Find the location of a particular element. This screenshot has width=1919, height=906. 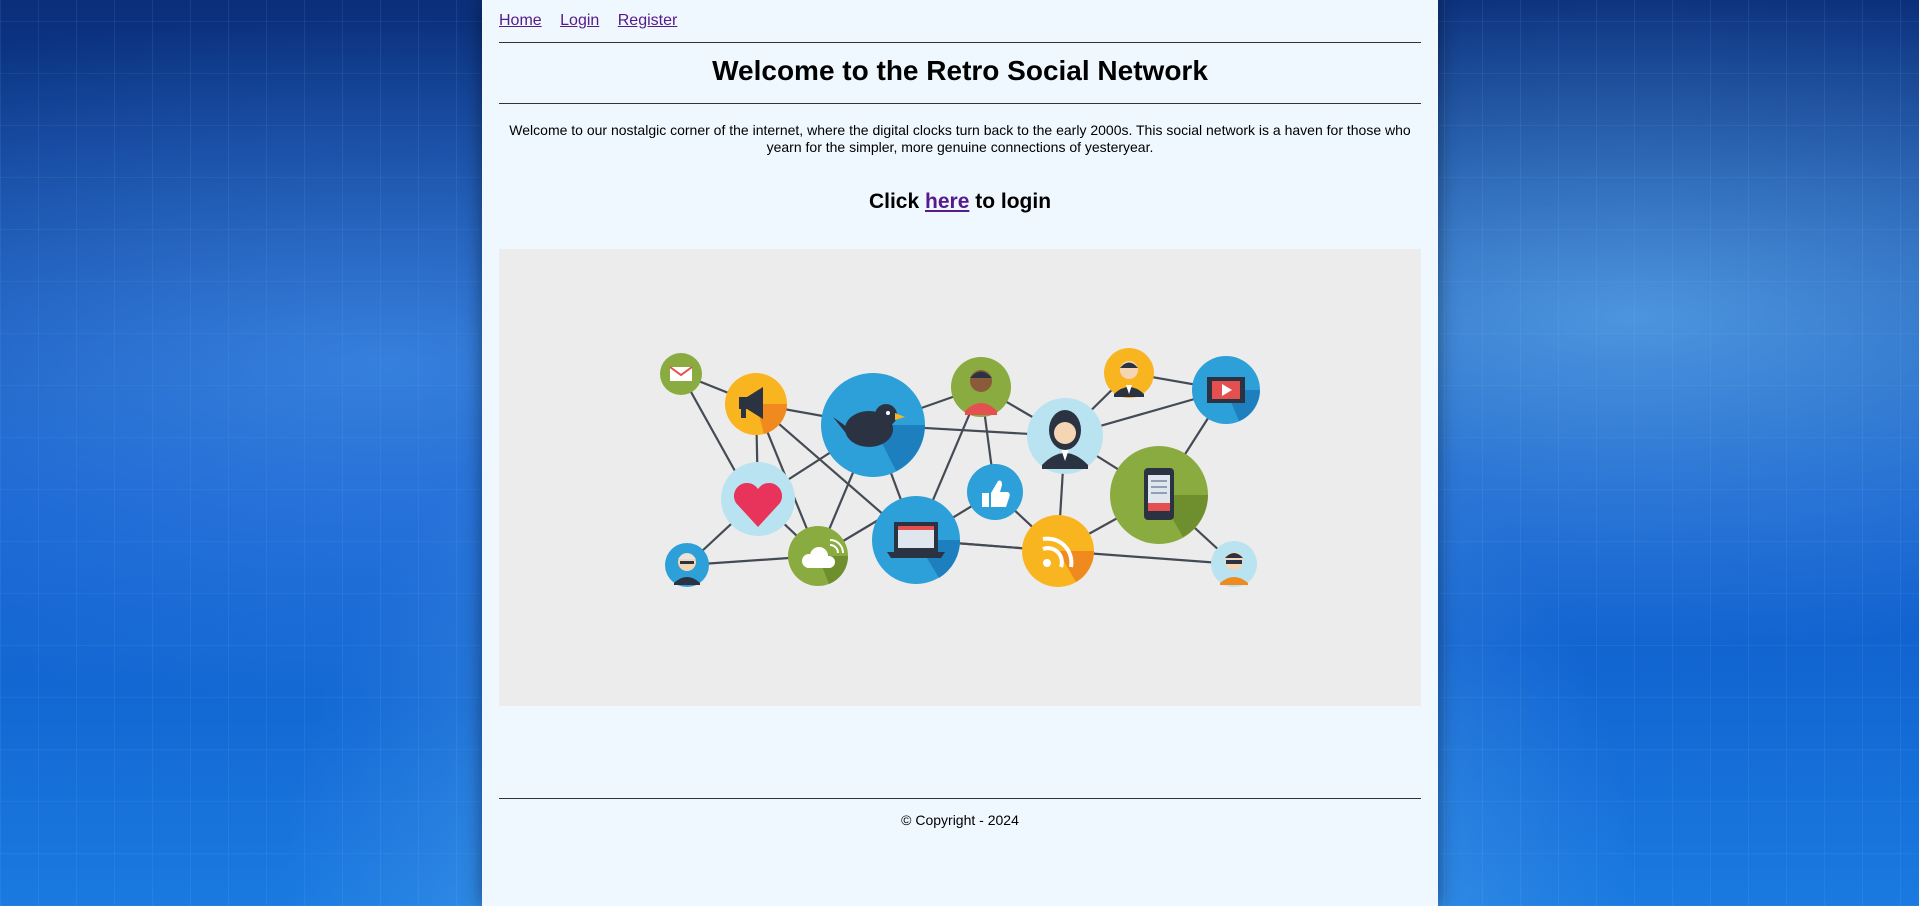

businessman-icon is located at coordinates (1129, 373).